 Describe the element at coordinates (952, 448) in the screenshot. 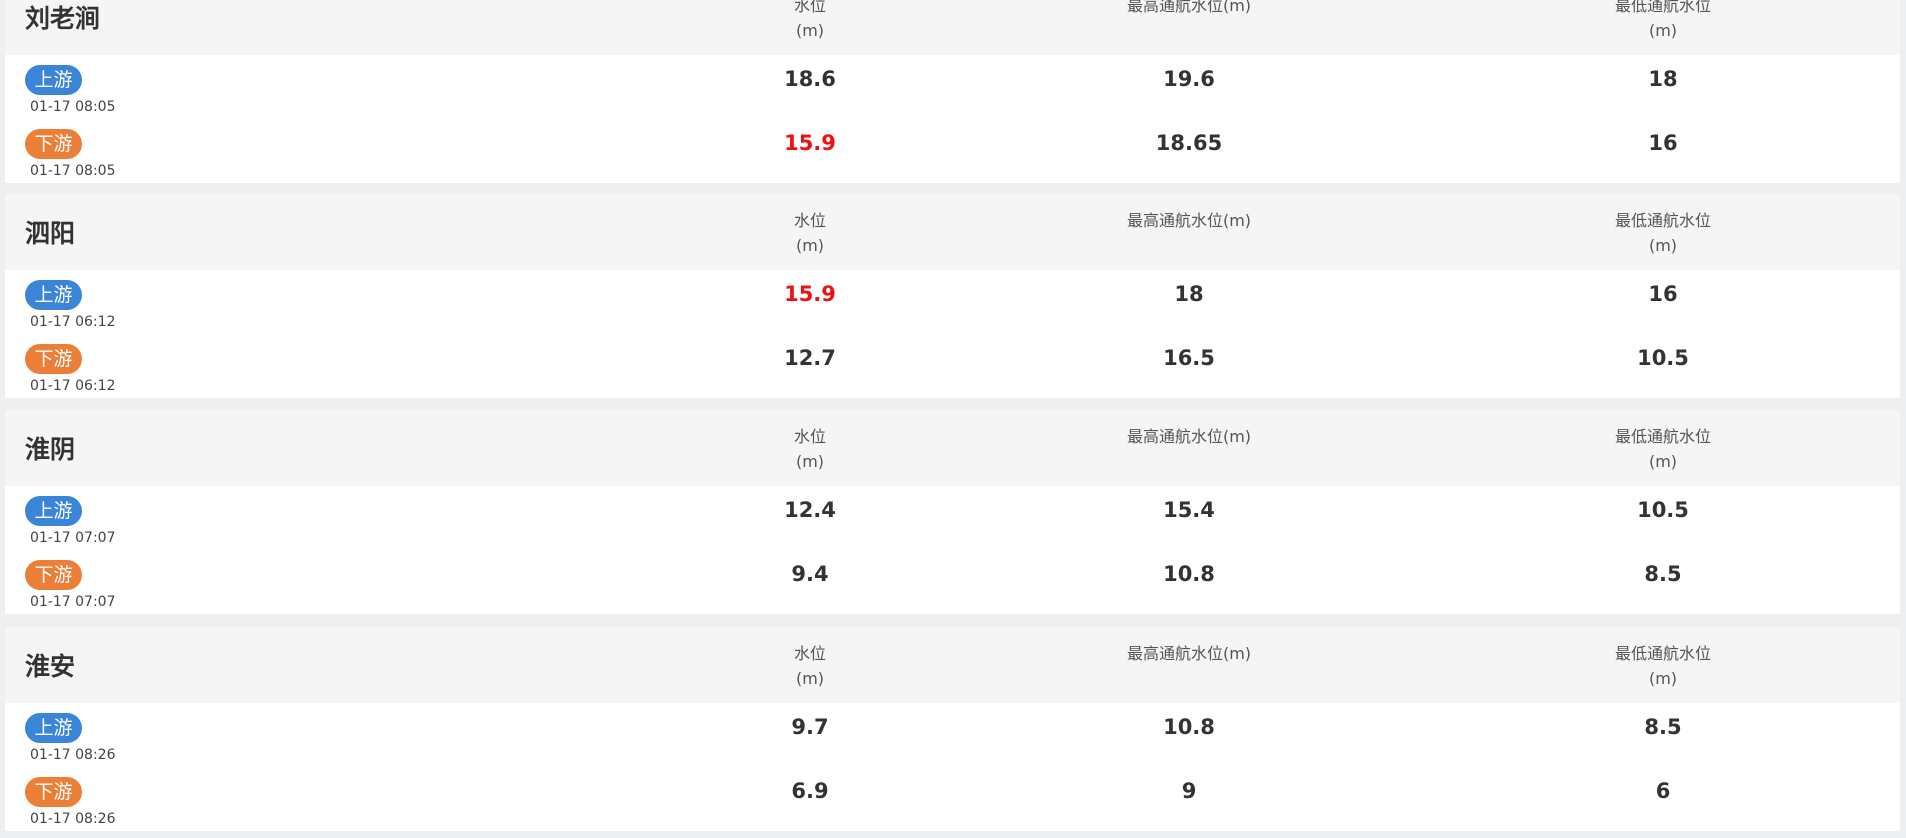

I see `station-header: 淮阴 水位 (m) 最高通航水位(m) 最低通航水位 (m)` at that location.